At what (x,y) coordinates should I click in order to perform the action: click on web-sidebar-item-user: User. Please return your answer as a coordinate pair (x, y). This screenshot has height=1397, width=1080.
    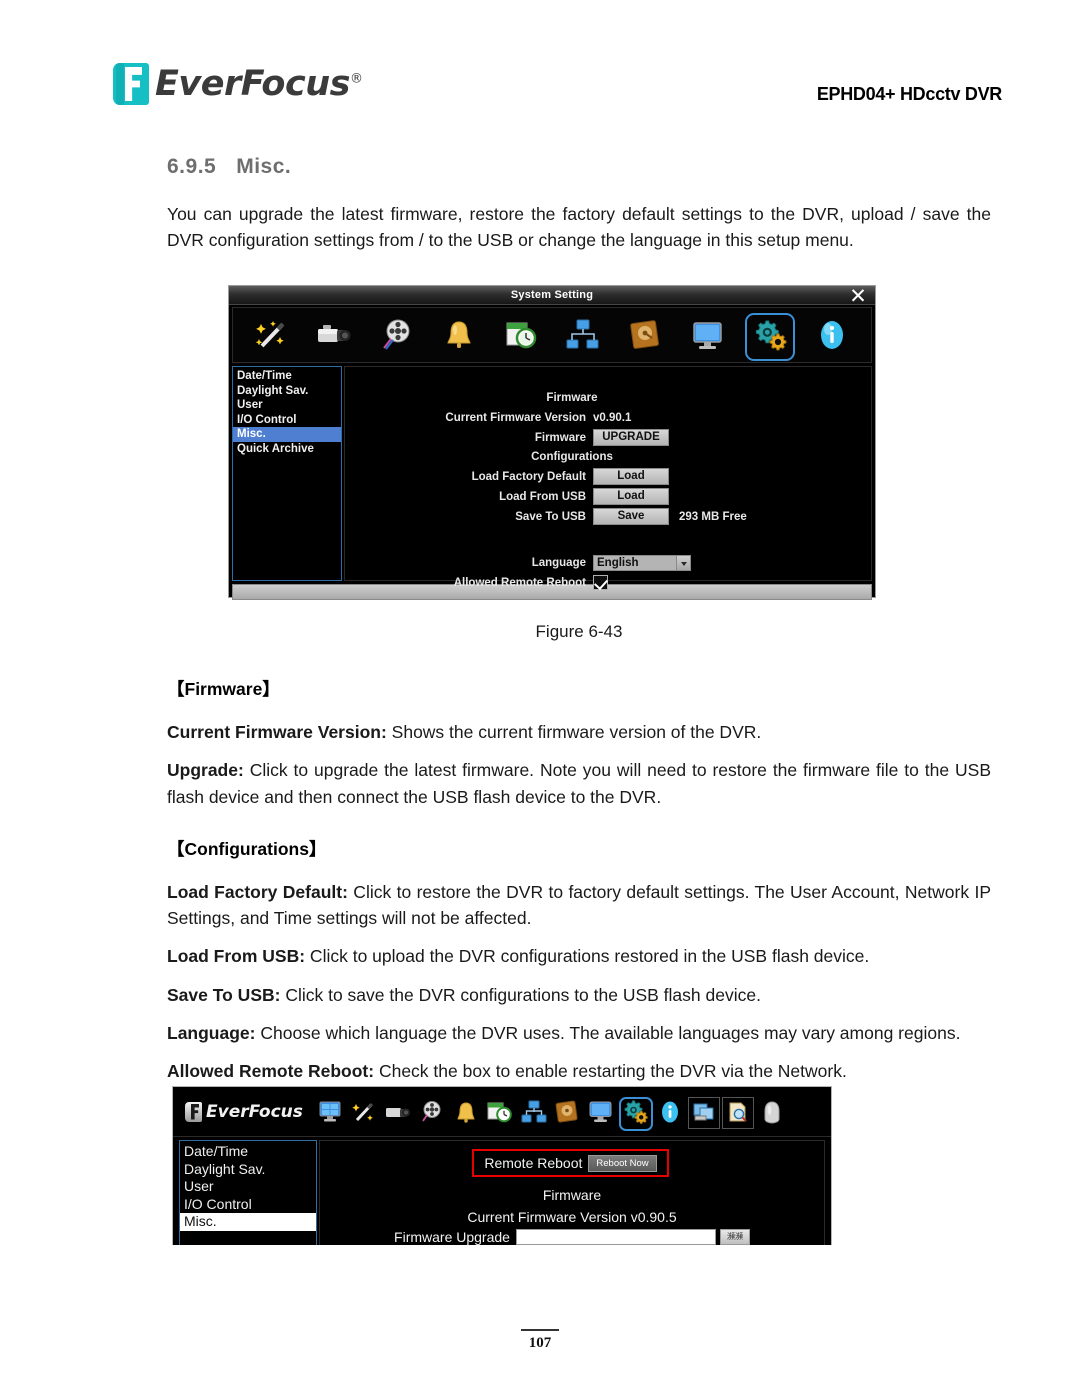
    Looking at the image, I should click on (248, 1187).